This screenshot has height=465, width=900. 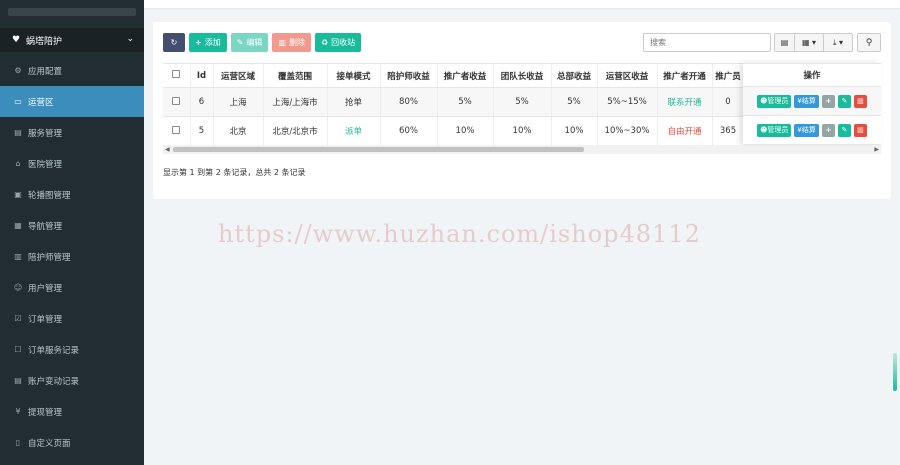 I want to click on column-header: 运营区域, so click(x=238, y=75).